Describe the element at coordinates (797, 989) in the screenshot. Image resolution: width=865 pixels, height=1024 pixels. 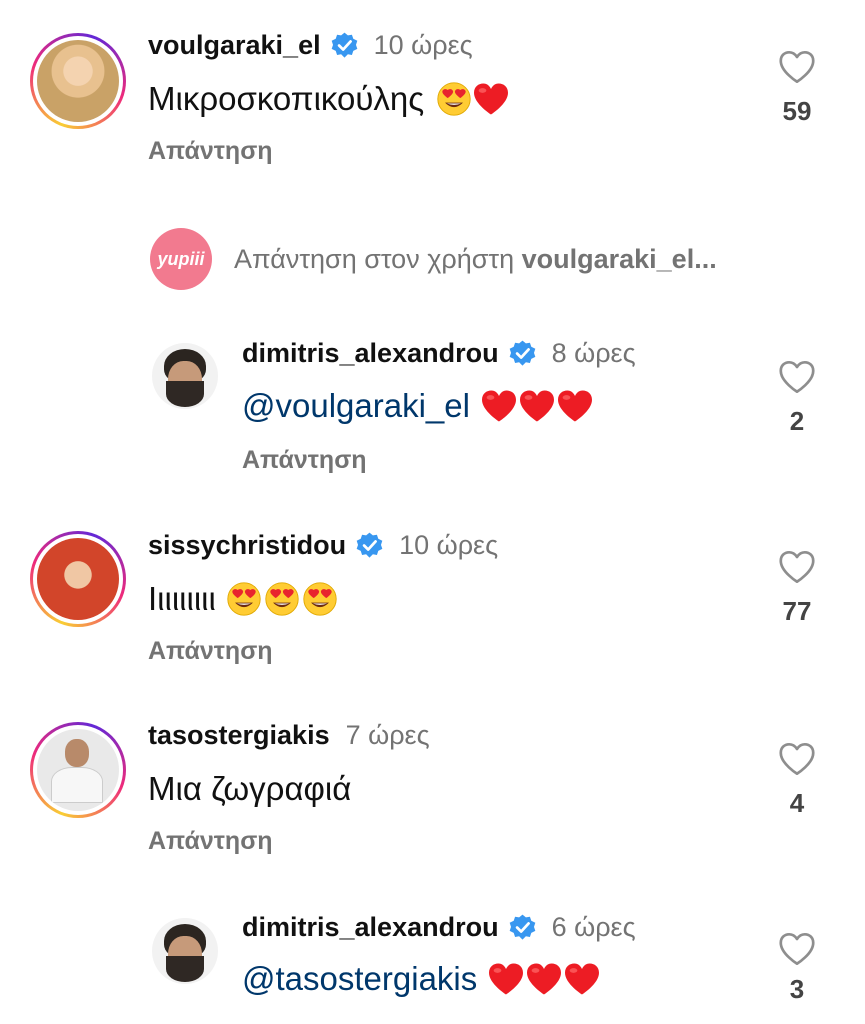
I see `like-count: 3` at that location.